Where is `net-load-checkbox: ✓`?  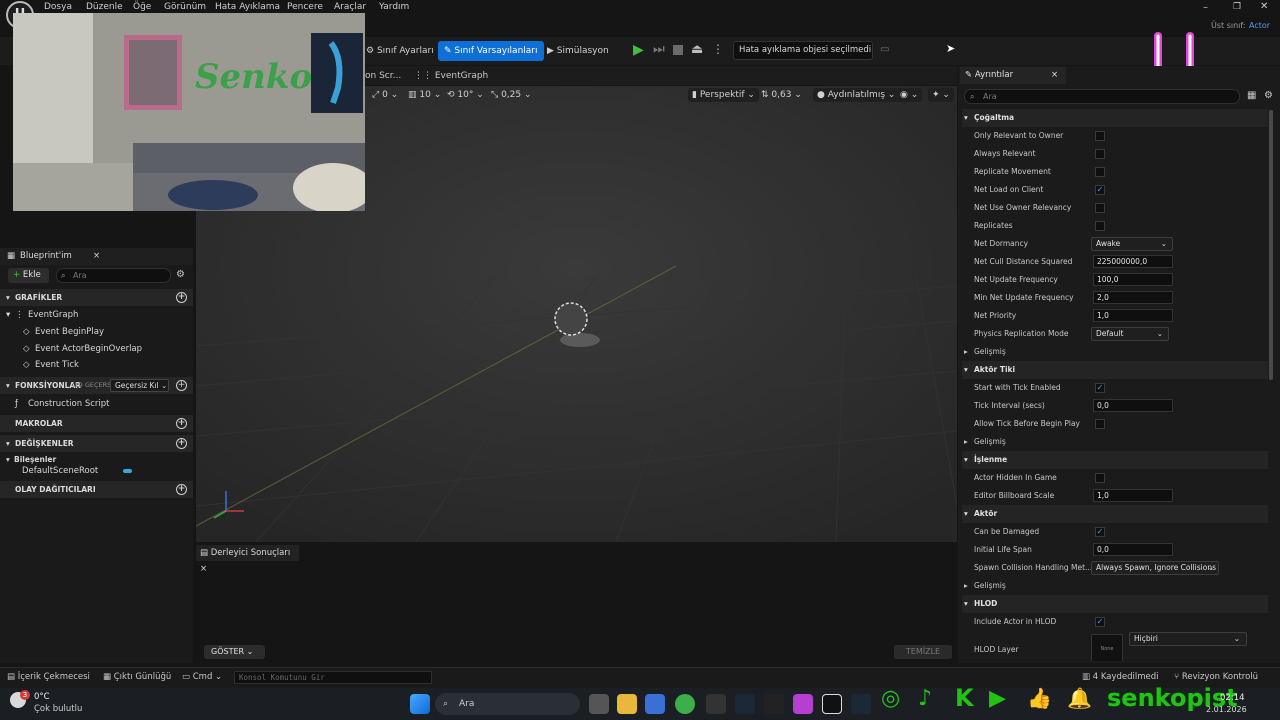 net-load-checkbox: ✓ is located at coordinates (1100, 190).